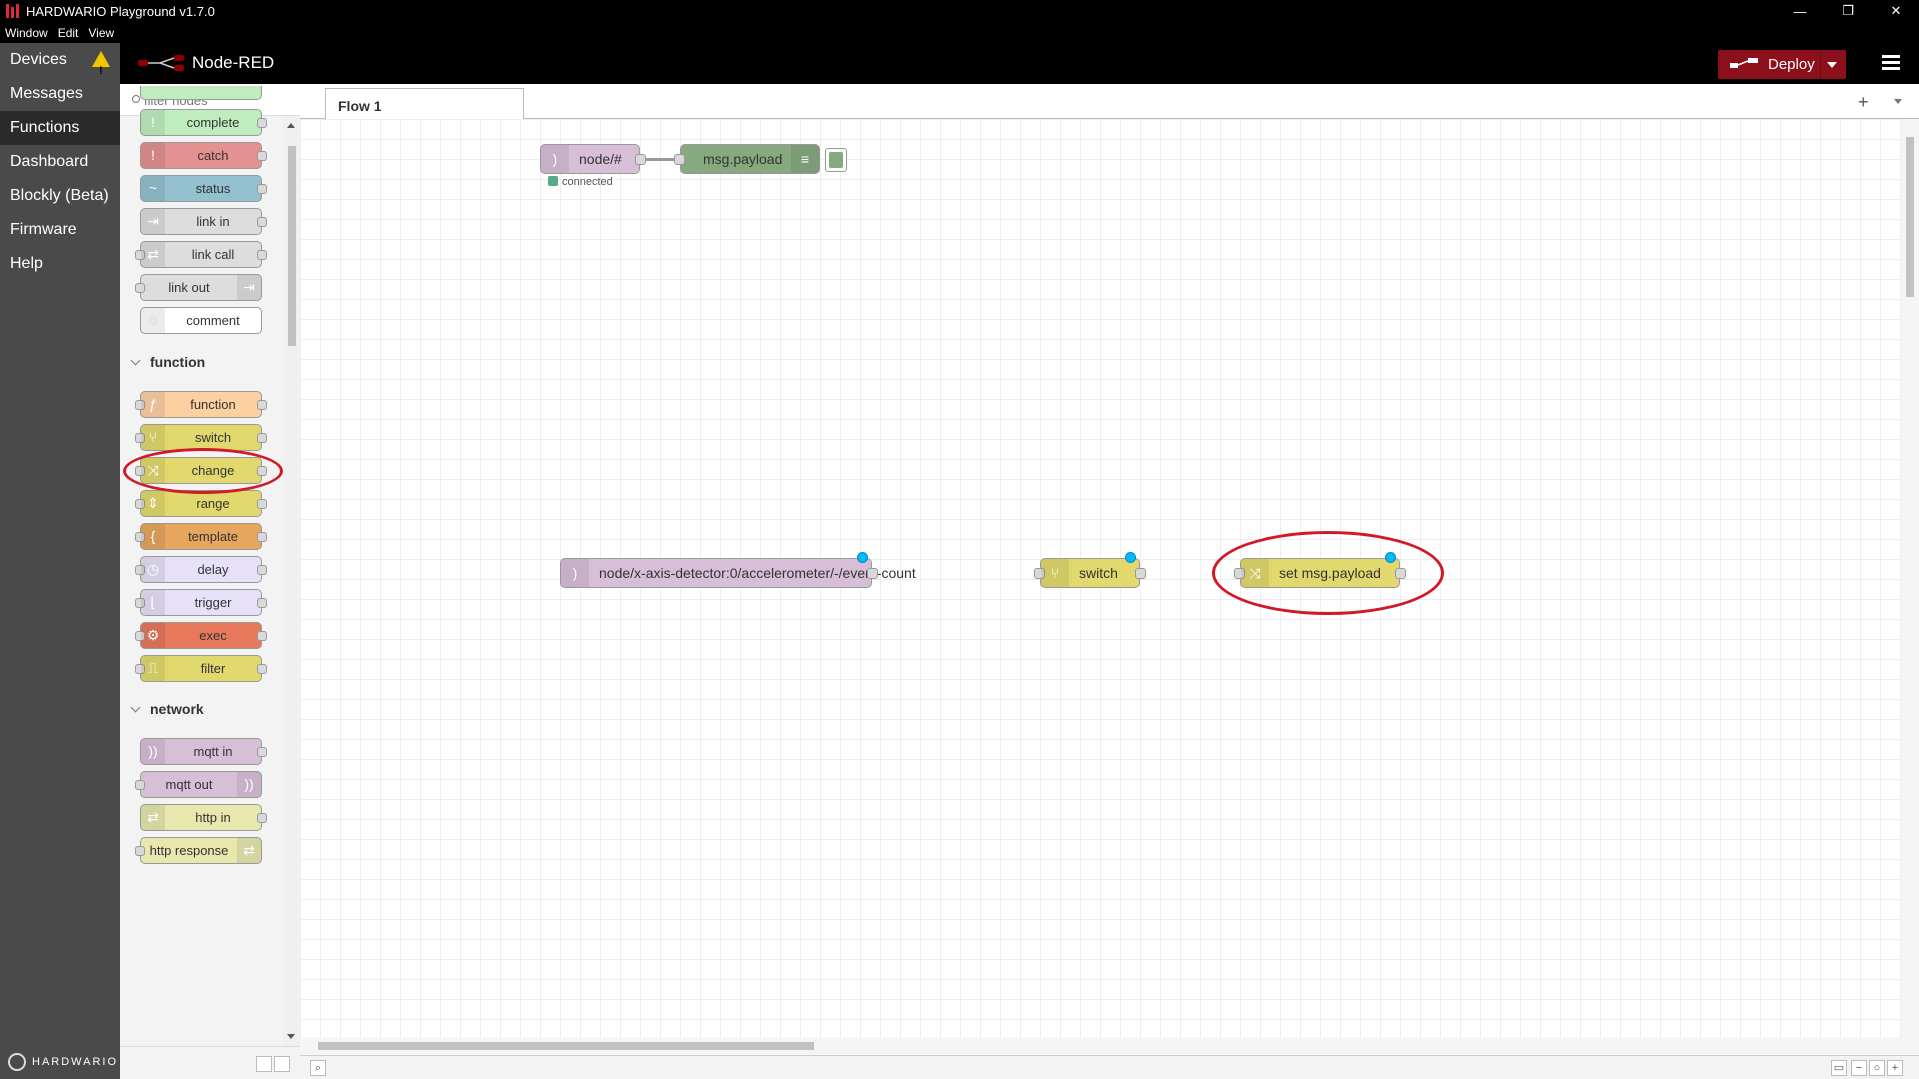  What do you see at coordinates (101, 33) in the screenshot?
I see `menu-view: View` at bounding box center [101, 33].